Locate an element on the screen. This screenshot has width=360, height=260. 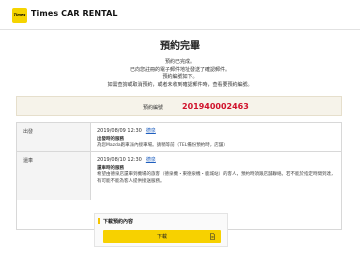
brand-name: Times CAR RENTAL is located at coordinates (74, 13).